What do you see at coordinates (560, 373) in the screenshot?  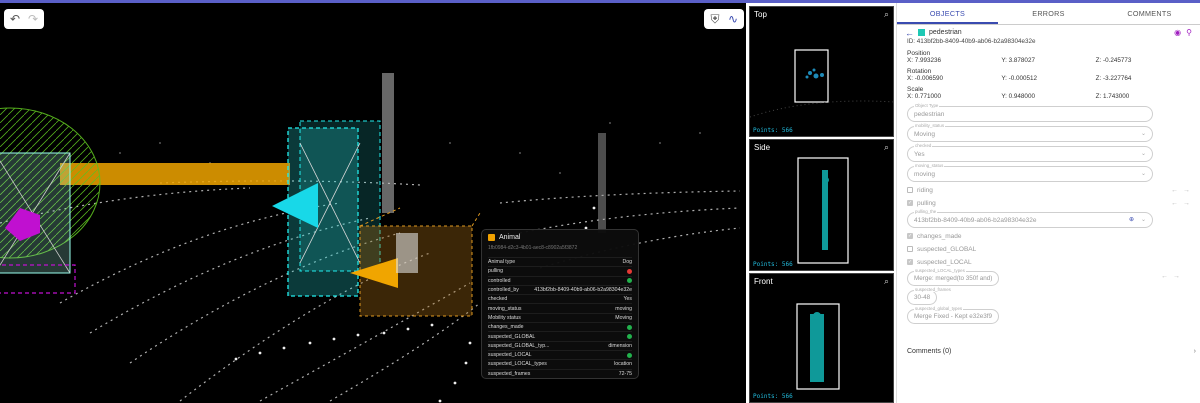 I see `popup-attribute-row: suspected_frames 72-75` at bounding box center [560, 373].